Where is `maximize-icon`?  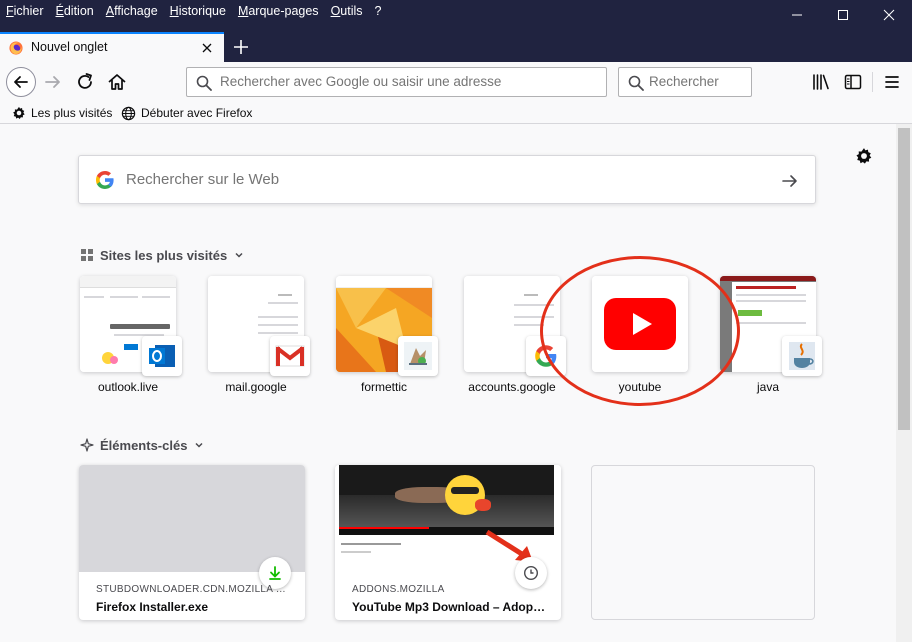
maximize-icon is located at coordinates (843, 15).